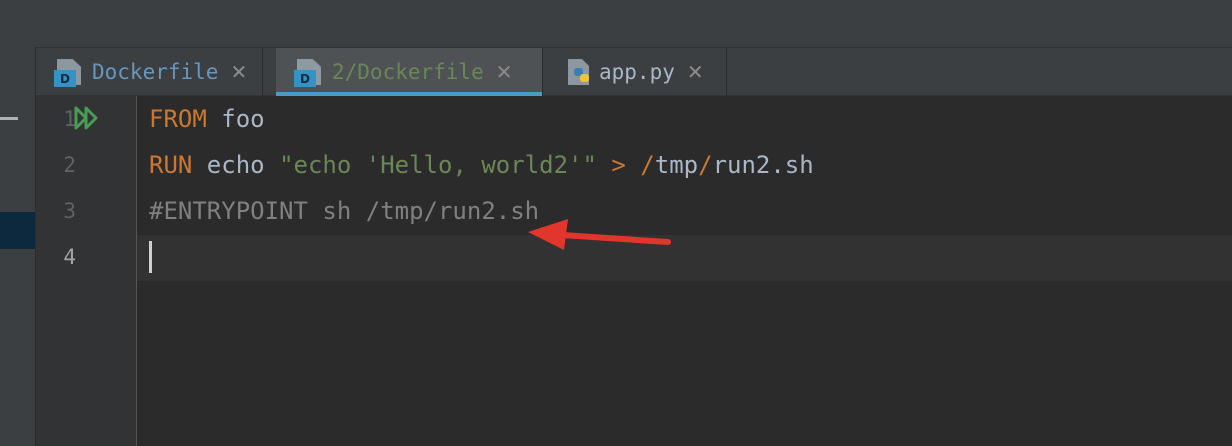 This screenshot has height=446, width=1232. Describe the element at coordinates (86, 271) in the screenshot. I see `editor-gutter: 1 2 3 4` at that location.